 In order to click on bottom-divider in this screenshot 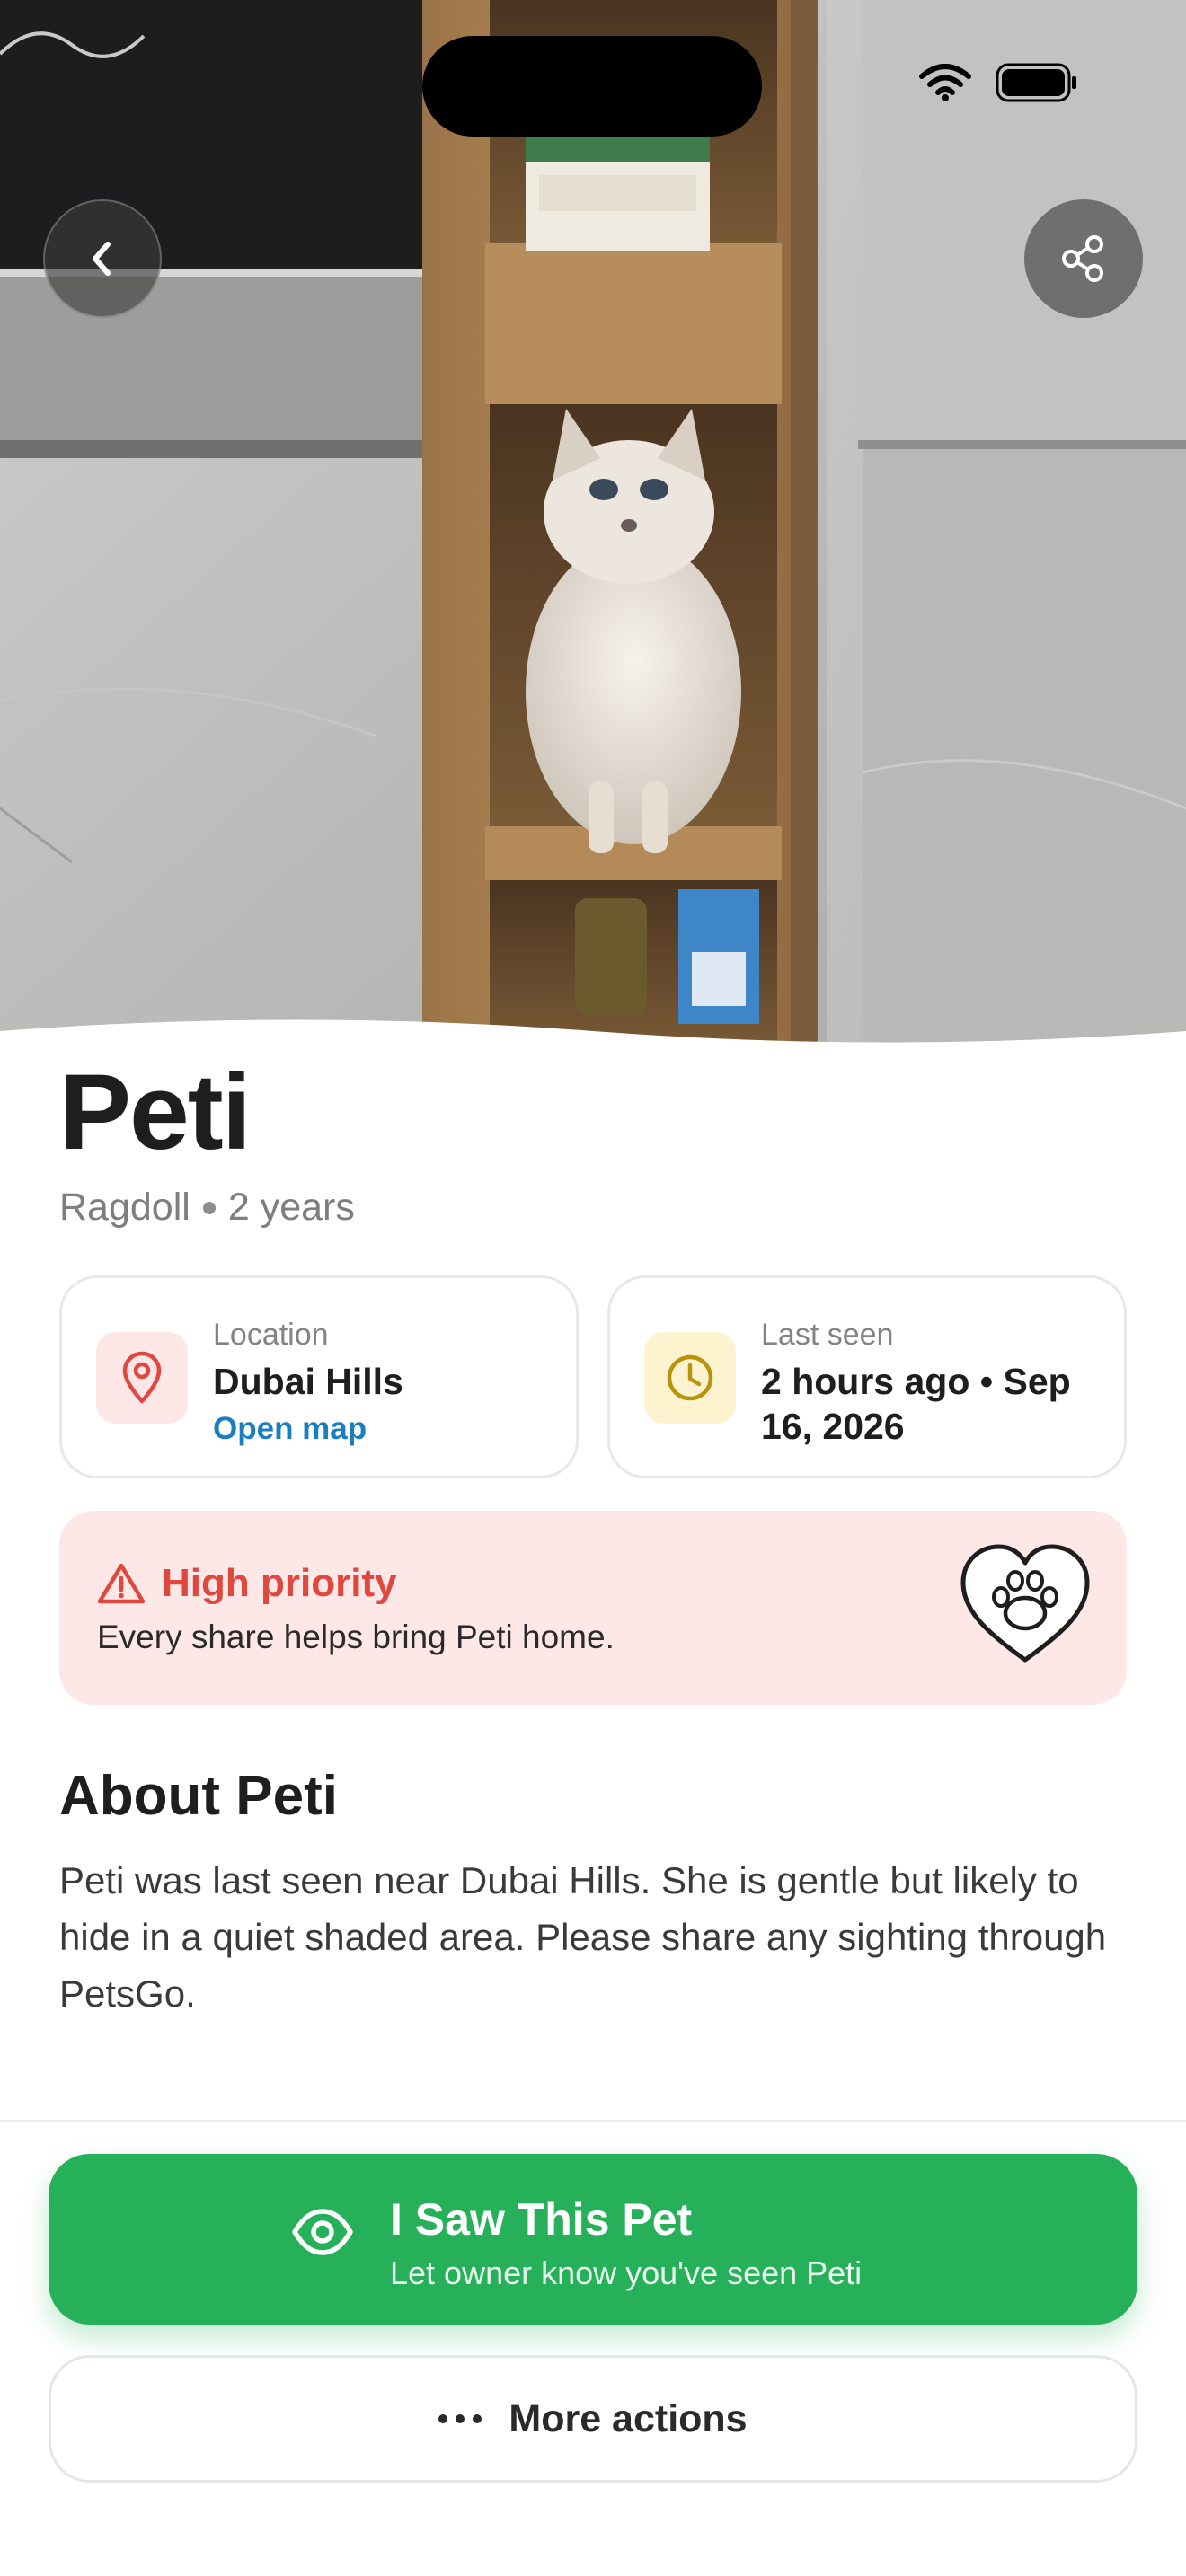, I will do `click(593, 2121)`.